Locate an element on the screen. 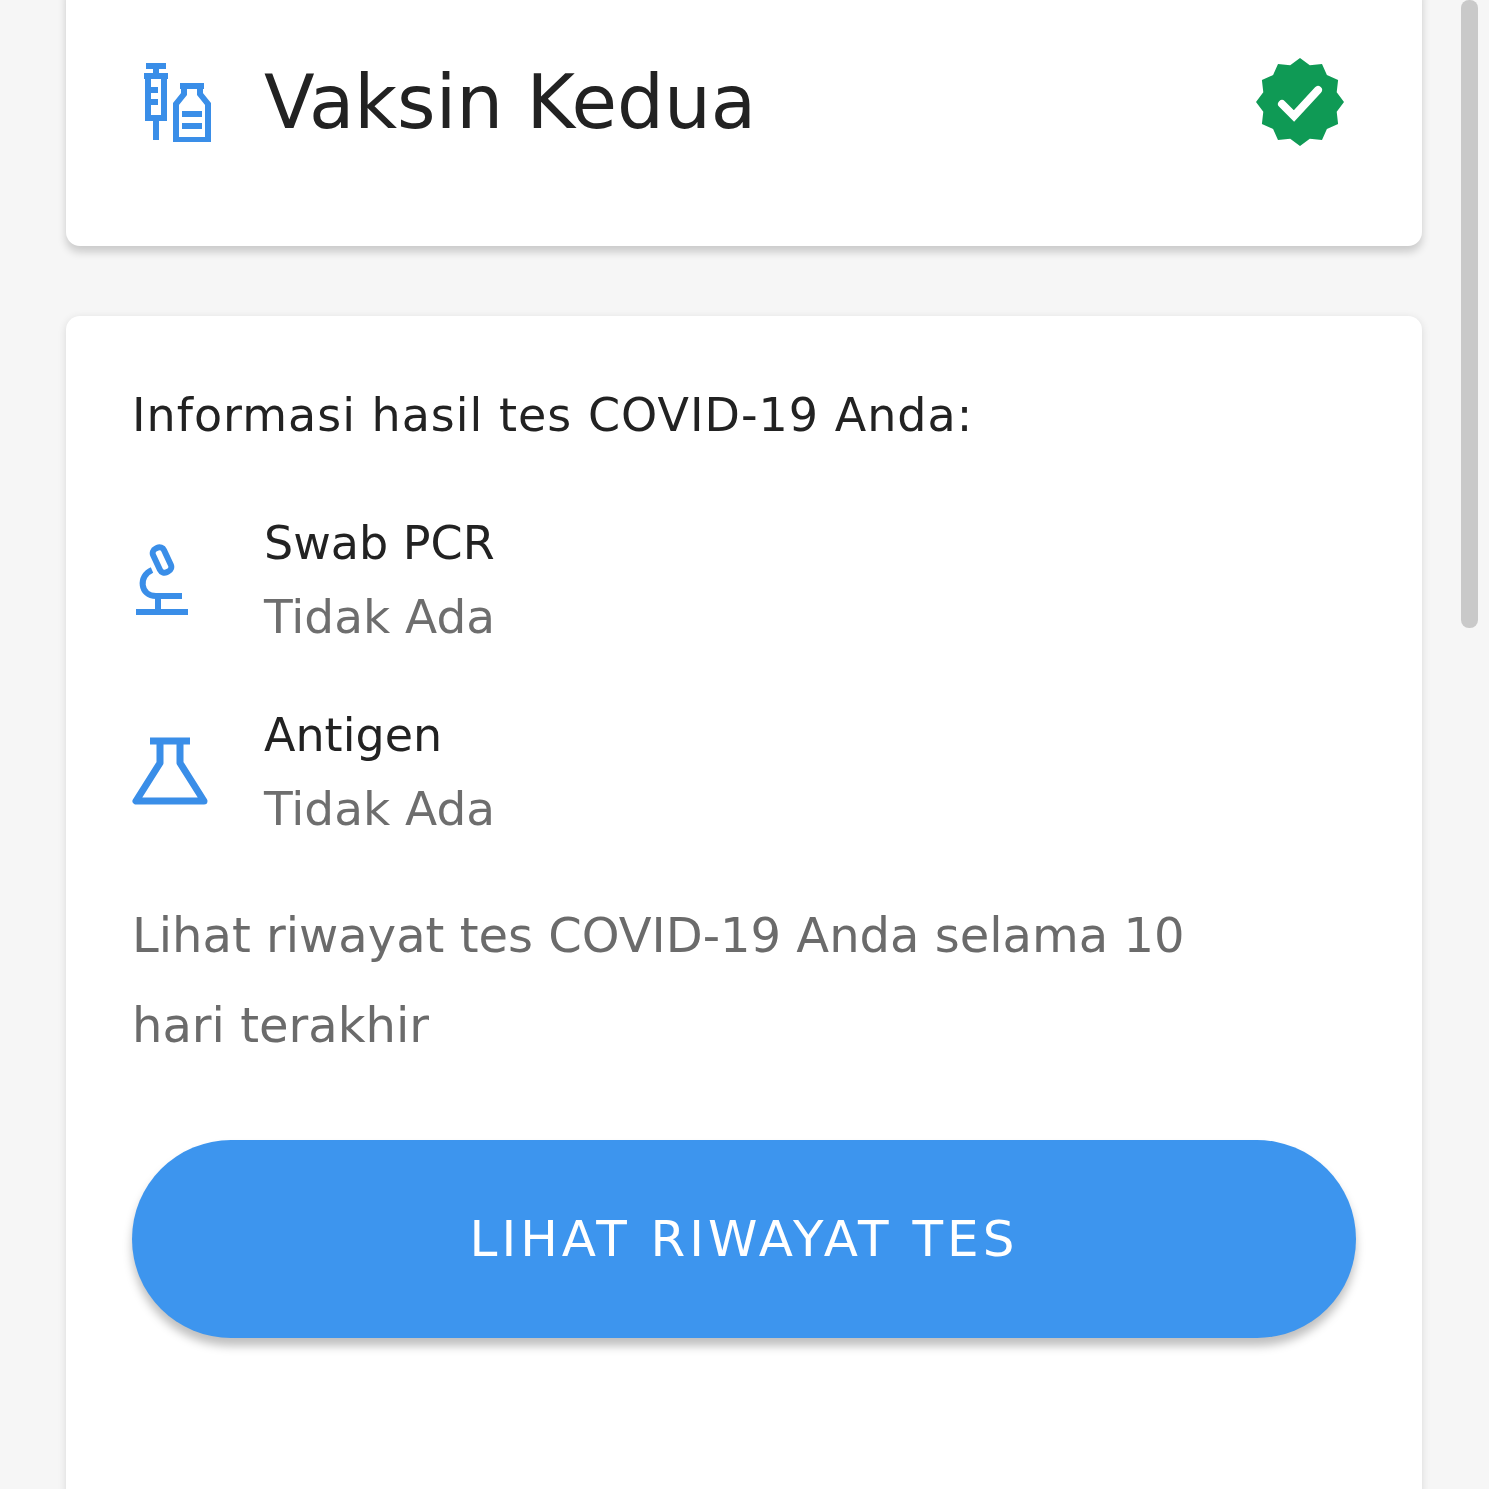 The image size is (1489, 1489). section-heading: Informasi hasil tes COVID-19 Anda: is located at coordinates (553, 415).